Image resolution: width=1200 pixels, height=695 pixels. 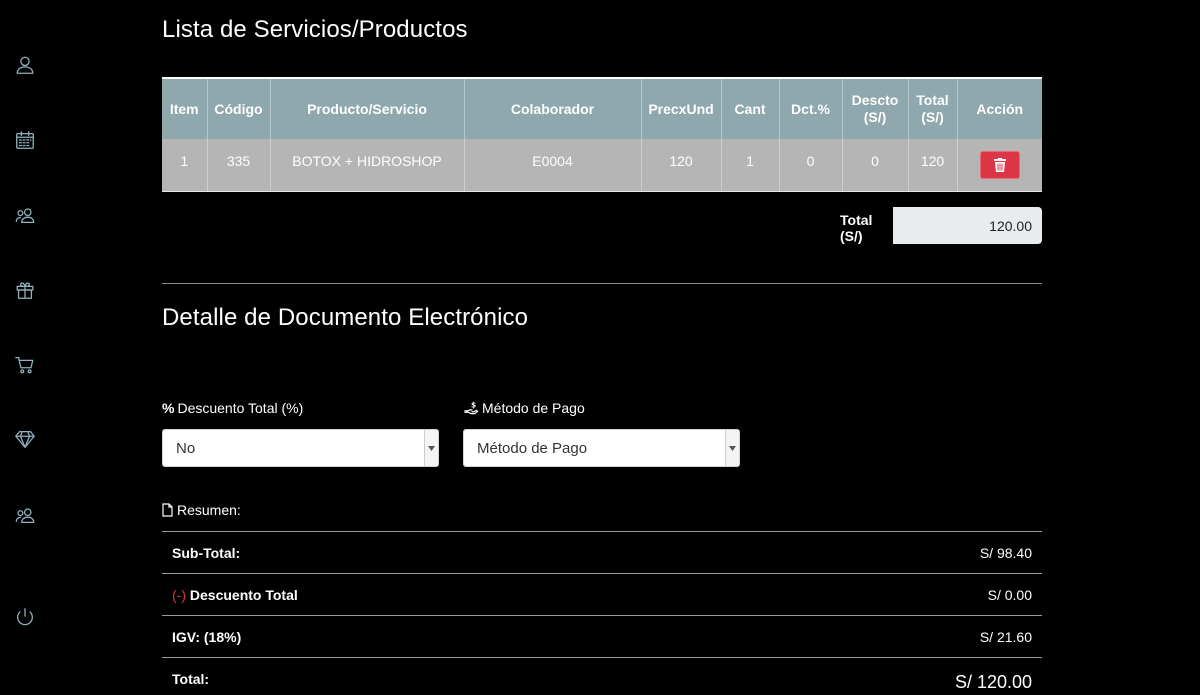 What do you see at coordinates (185, 108) in the screenshot?
I see `col-item: Item` at bounding box center [185, 108].